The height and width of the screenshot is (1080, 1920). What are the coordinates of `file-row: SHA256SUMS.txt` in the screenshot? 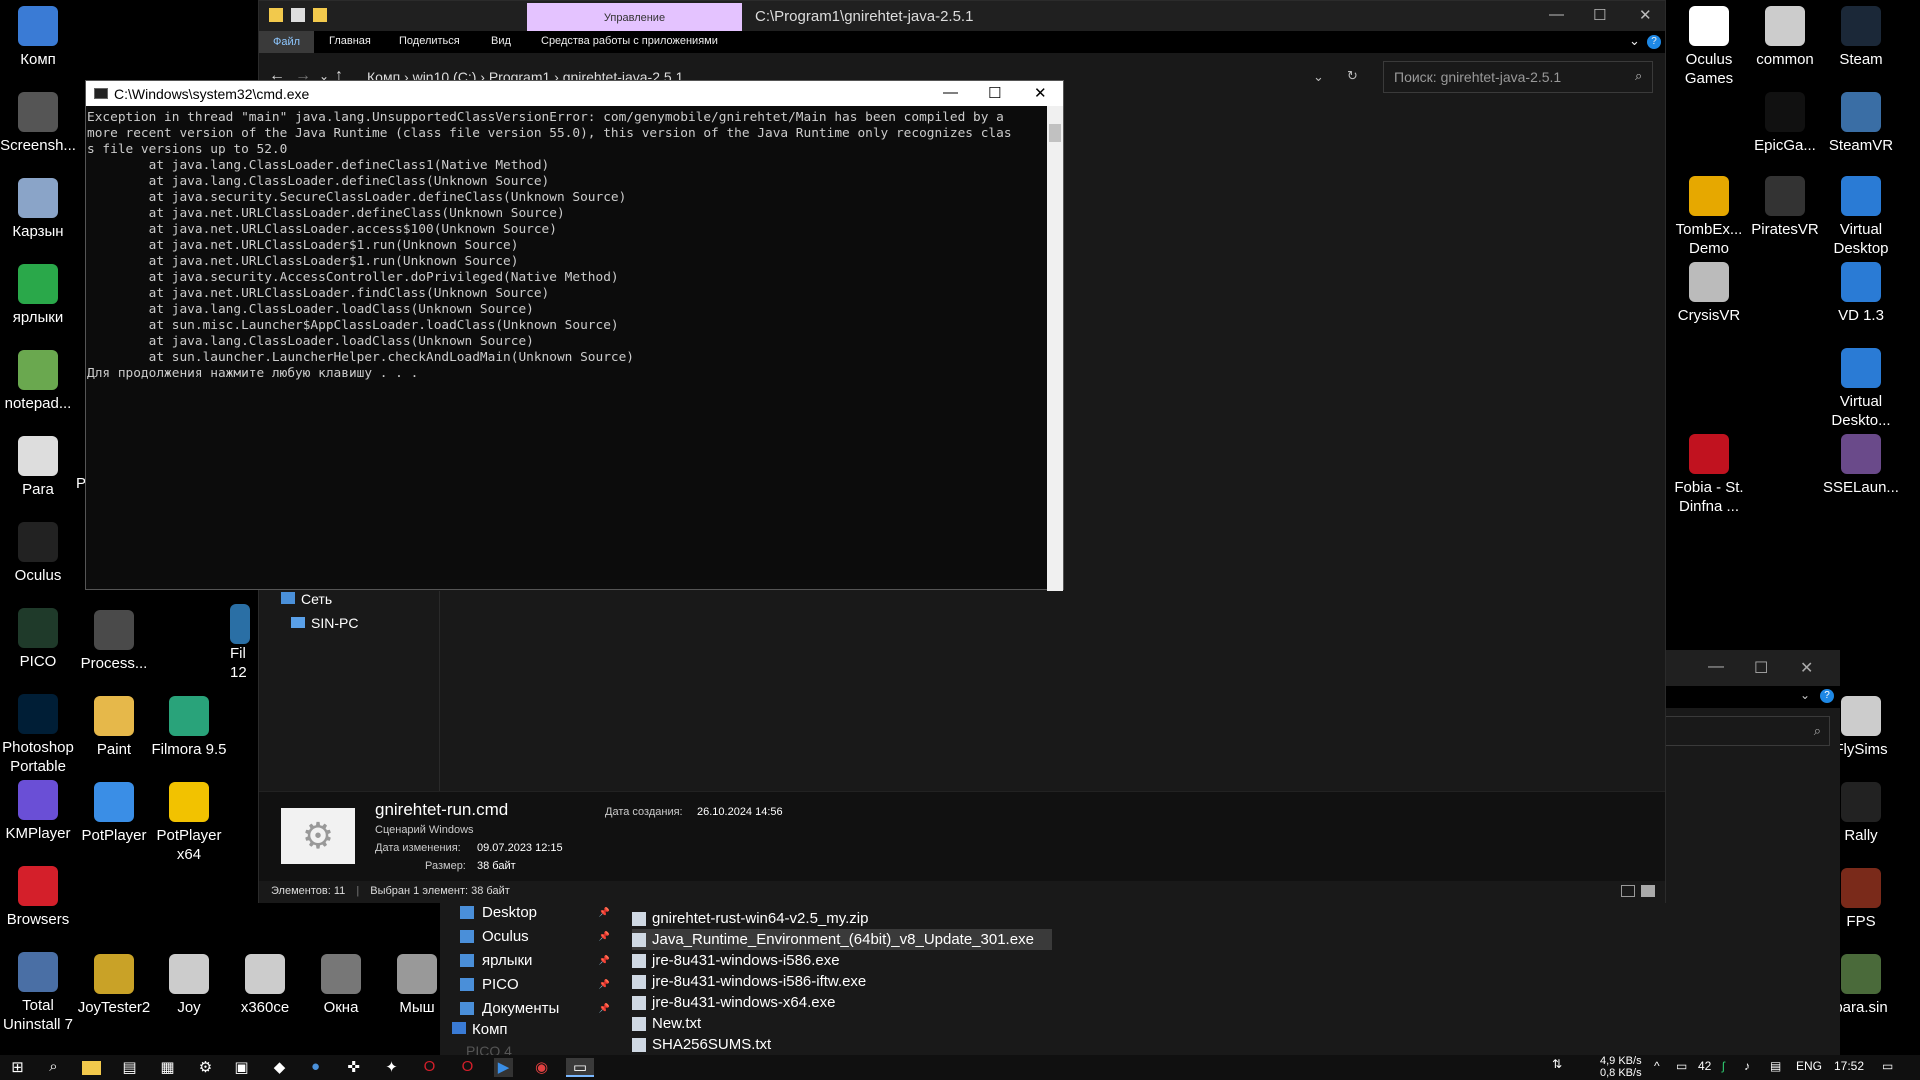 It's located at (842, 1044).